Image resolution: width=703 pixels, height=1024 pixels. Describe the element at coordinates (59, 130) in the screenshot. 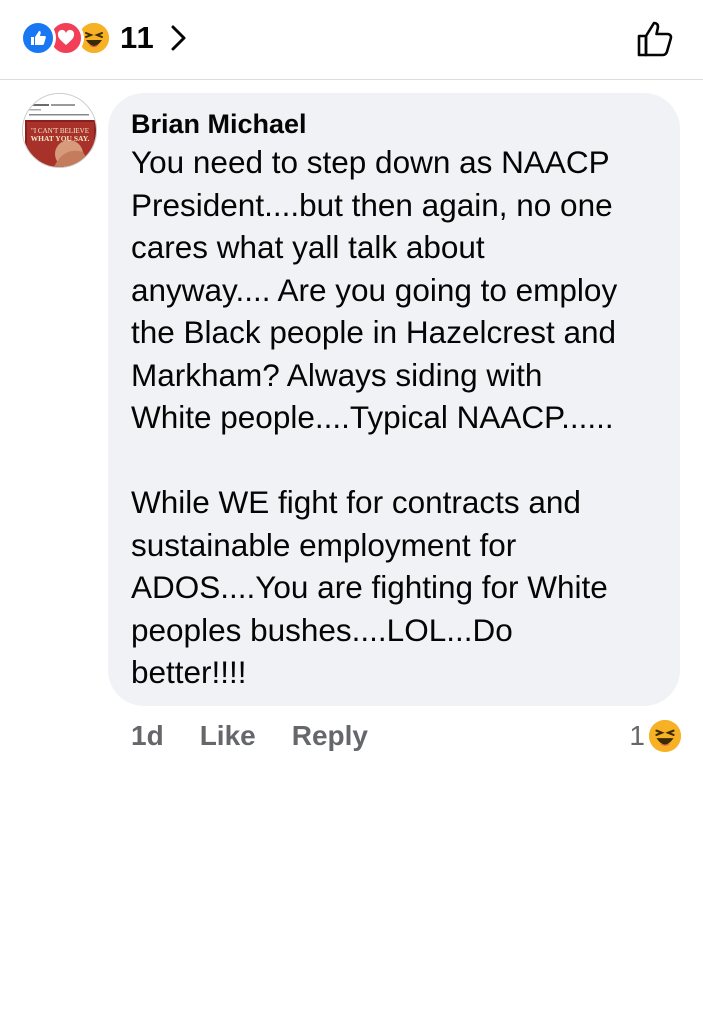

I see `avatar: "I CAN'T BELIEVE WHAT YOU SAY.` at that location.